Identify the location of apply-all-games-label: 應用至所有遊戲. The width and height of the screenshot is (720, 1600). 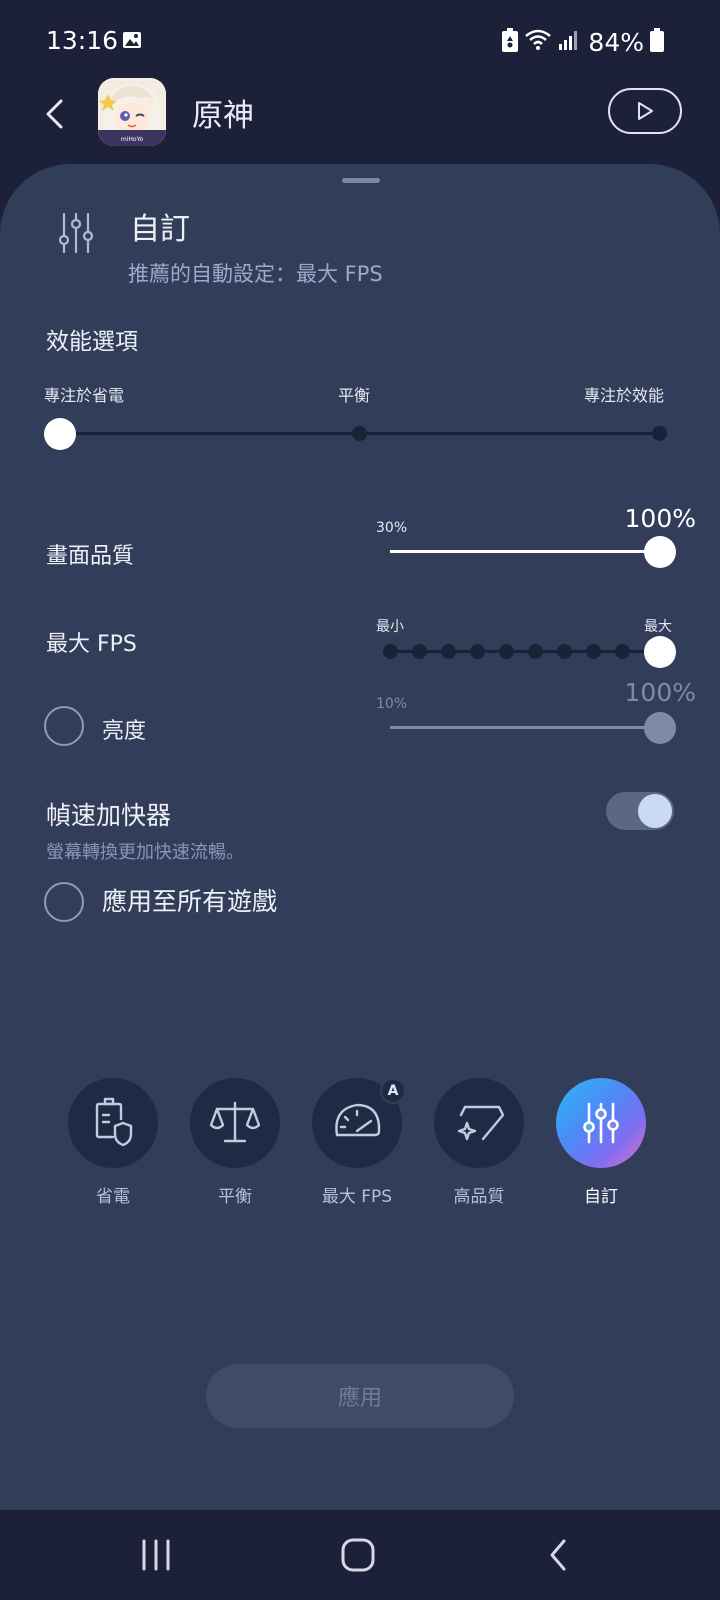
(190, 901).